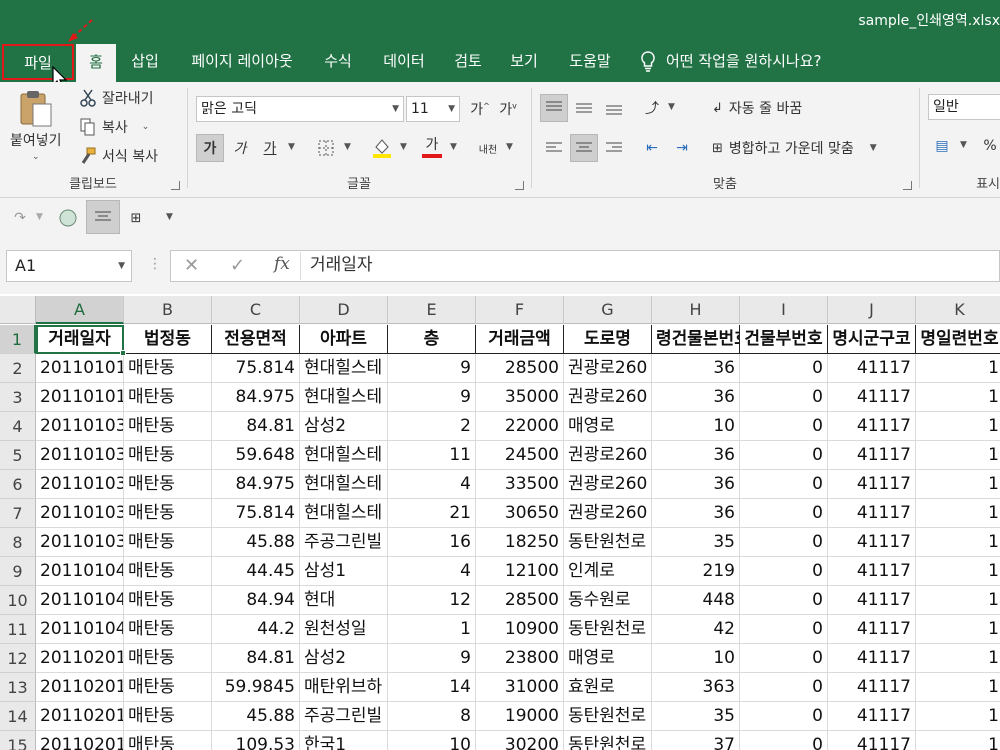  Describe the element at coordinates (696, 687) in the screenshot. I see `table-cell: 363` at that location.